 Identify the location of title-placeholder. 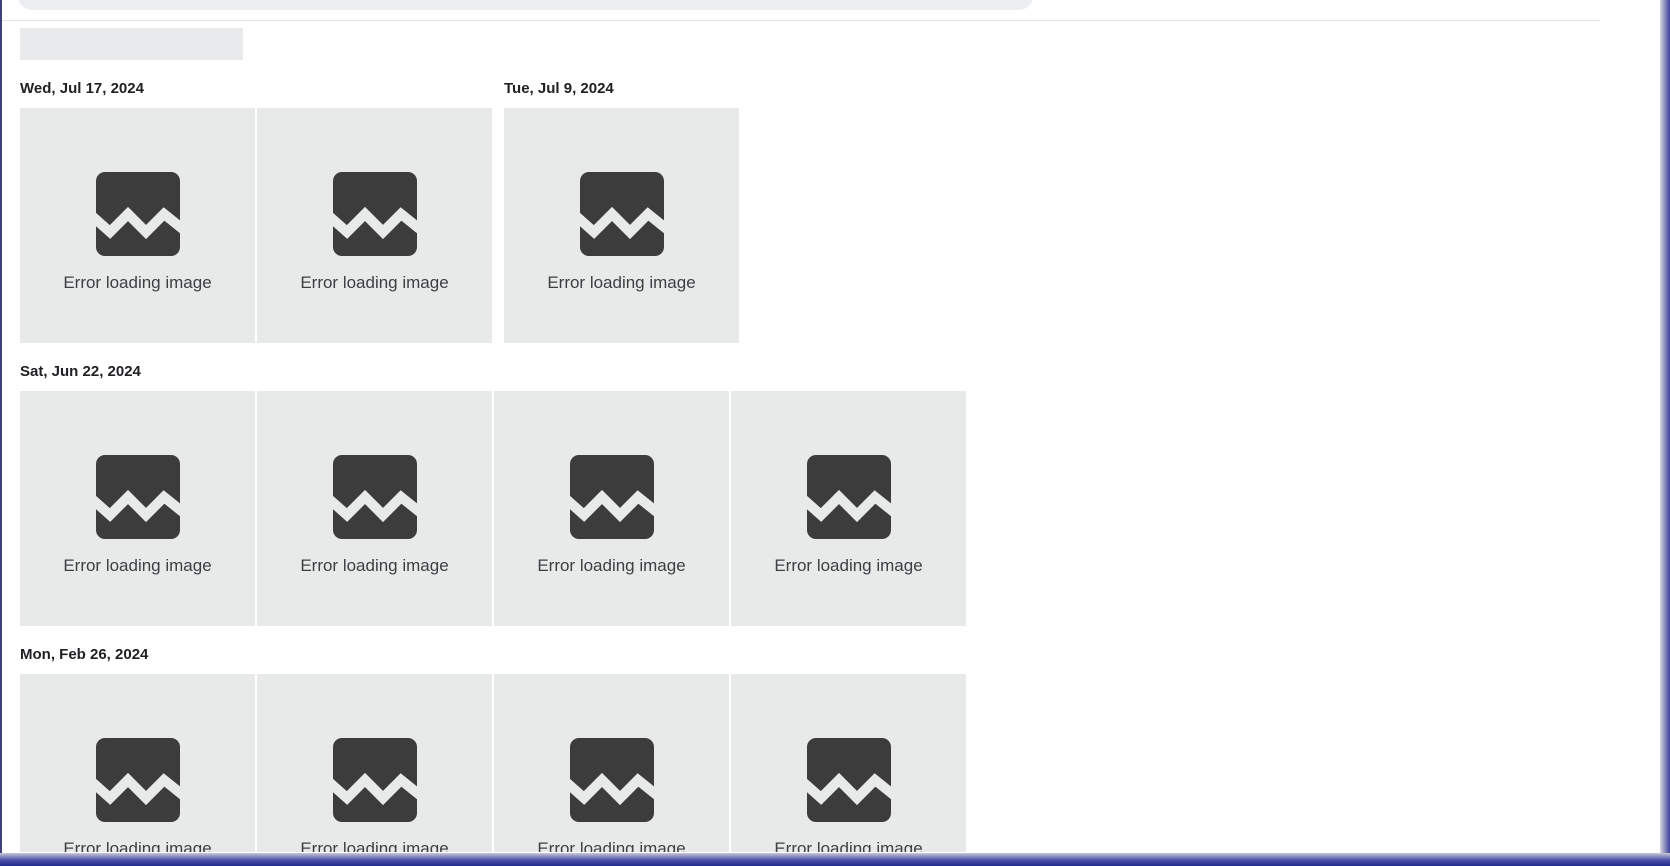
(131, 44).